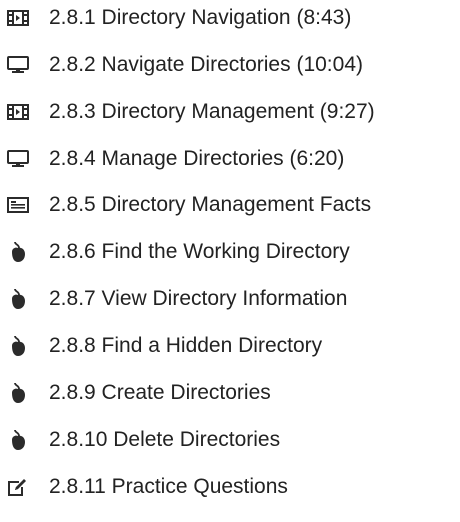  I want to click on lesson-item-label: 2.8.3 Directory Management (9:27), so click(212, 111).